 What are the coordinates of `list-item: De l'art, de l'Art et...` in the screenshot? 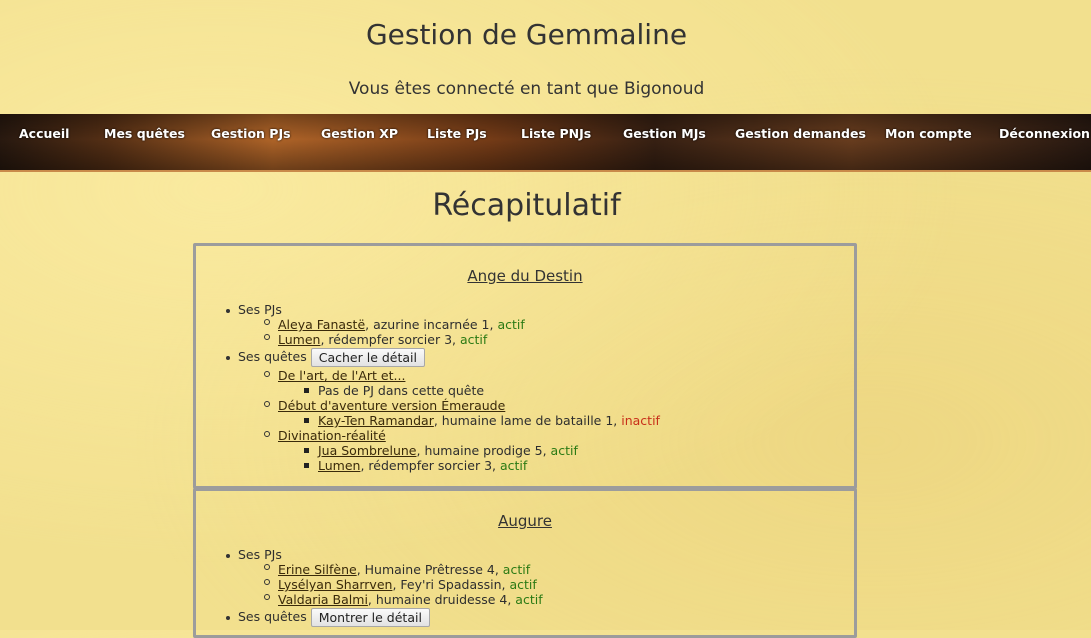 It's located at (341, 375).